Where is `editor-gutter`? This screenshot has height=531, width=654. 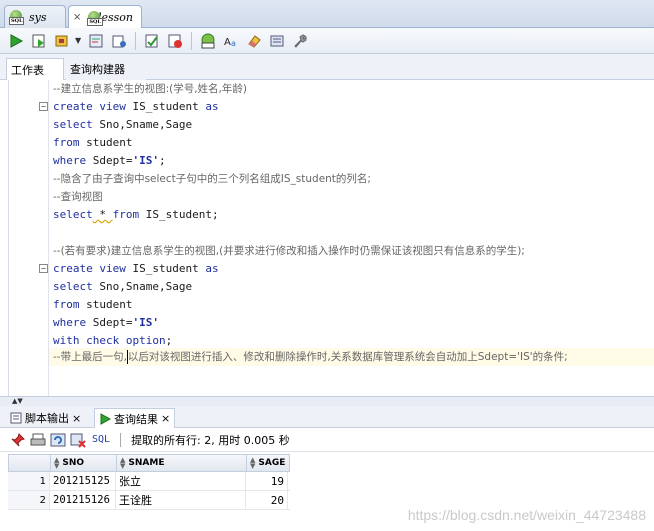
editor-gutter is located at coordinates (29, 238).